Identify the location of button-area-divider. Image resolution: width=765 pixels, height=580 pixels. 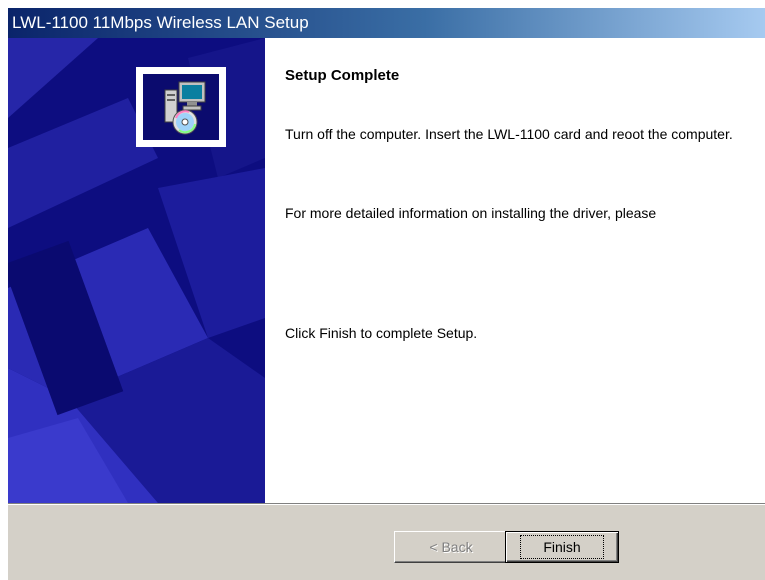
(386, 504).